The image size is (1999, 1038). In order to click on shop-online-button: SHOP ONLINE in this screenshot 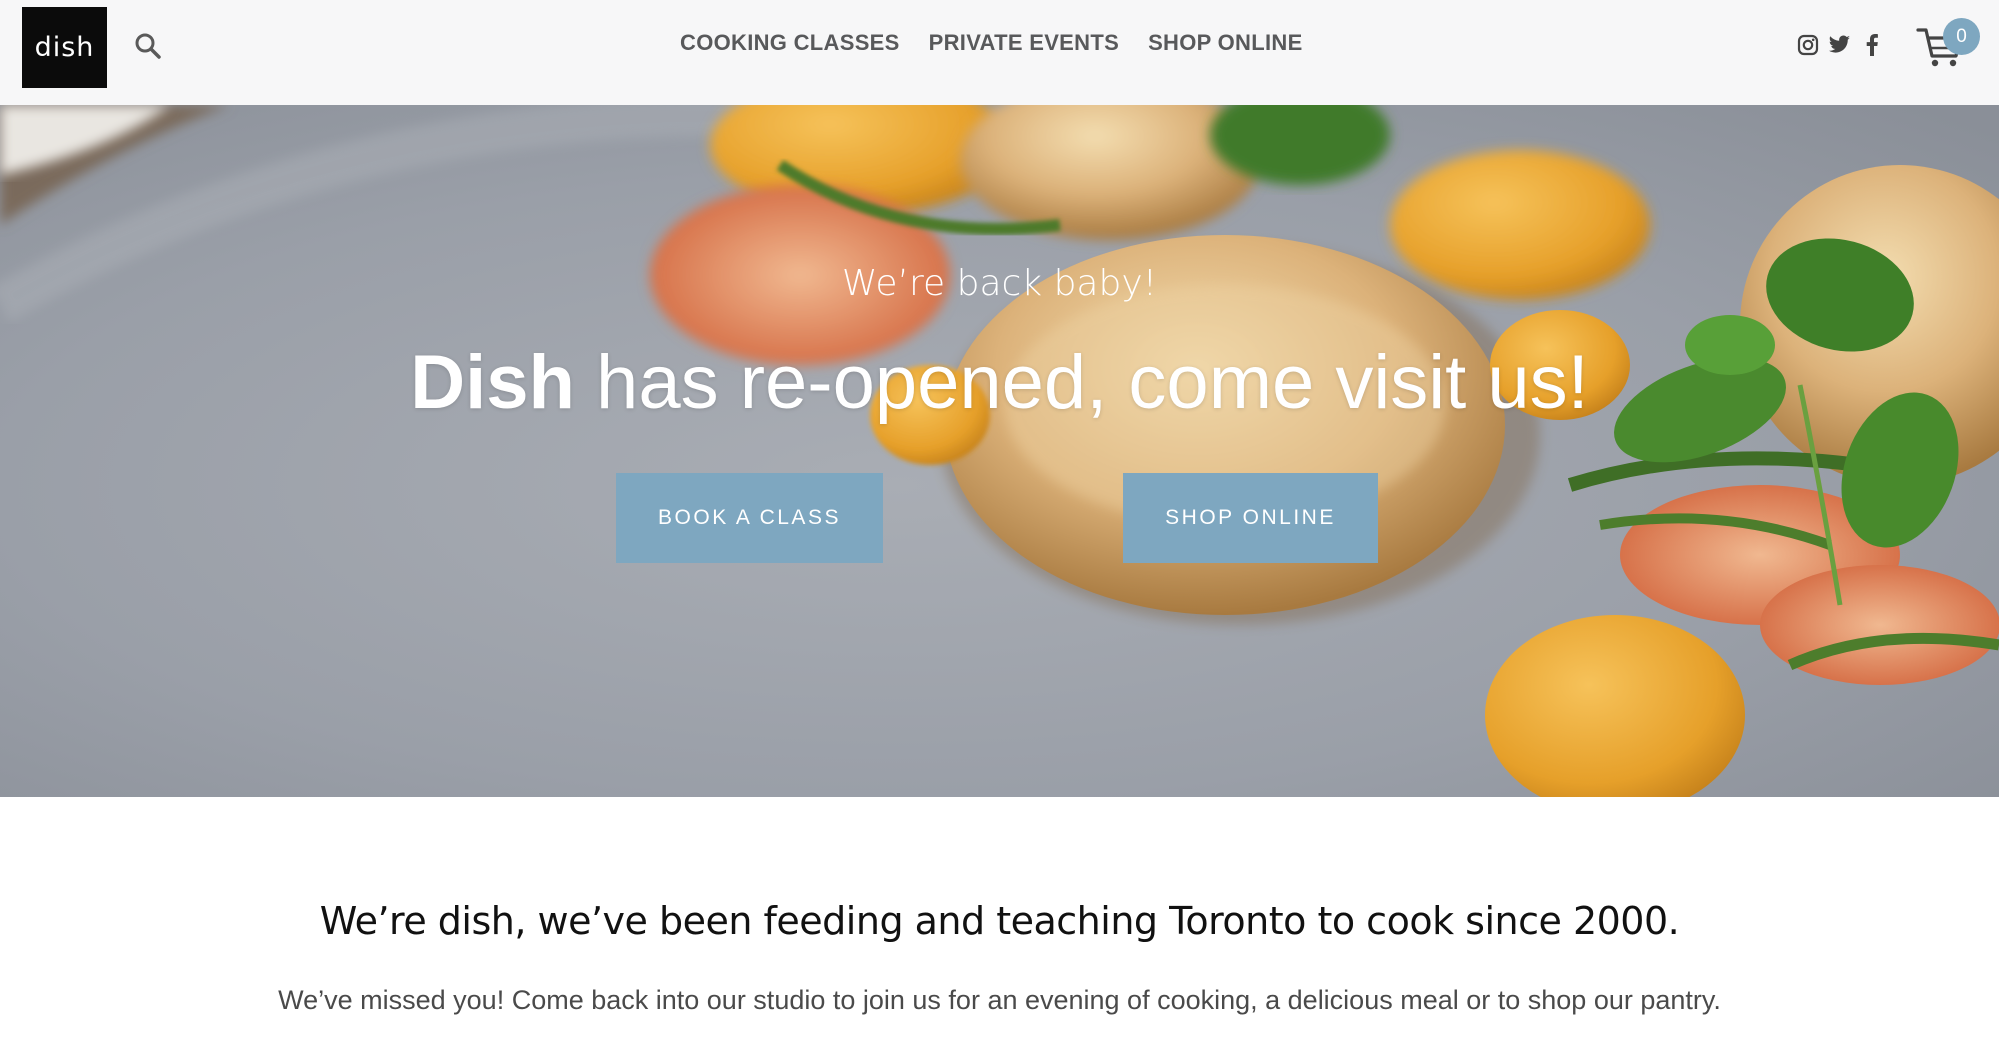, I will do `click(1250, 518)`.